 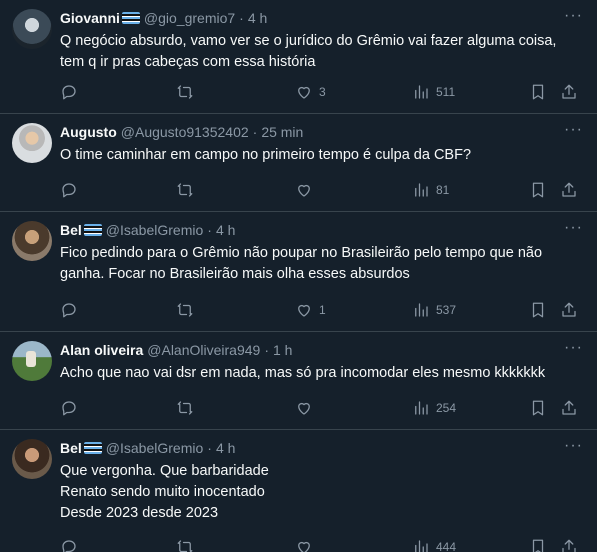 I want to click on action-bar: 444, so click(x=298, y=545).